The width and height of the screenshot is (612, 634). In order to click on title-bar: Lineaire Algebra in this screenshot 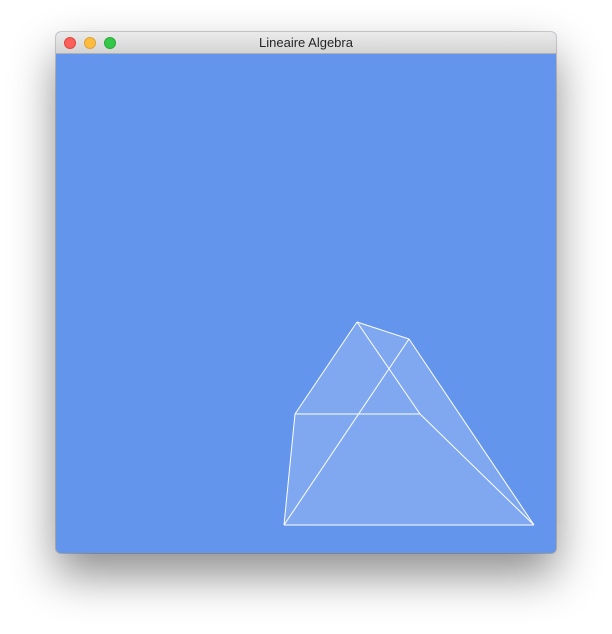, I will do `click(306, 43)`.